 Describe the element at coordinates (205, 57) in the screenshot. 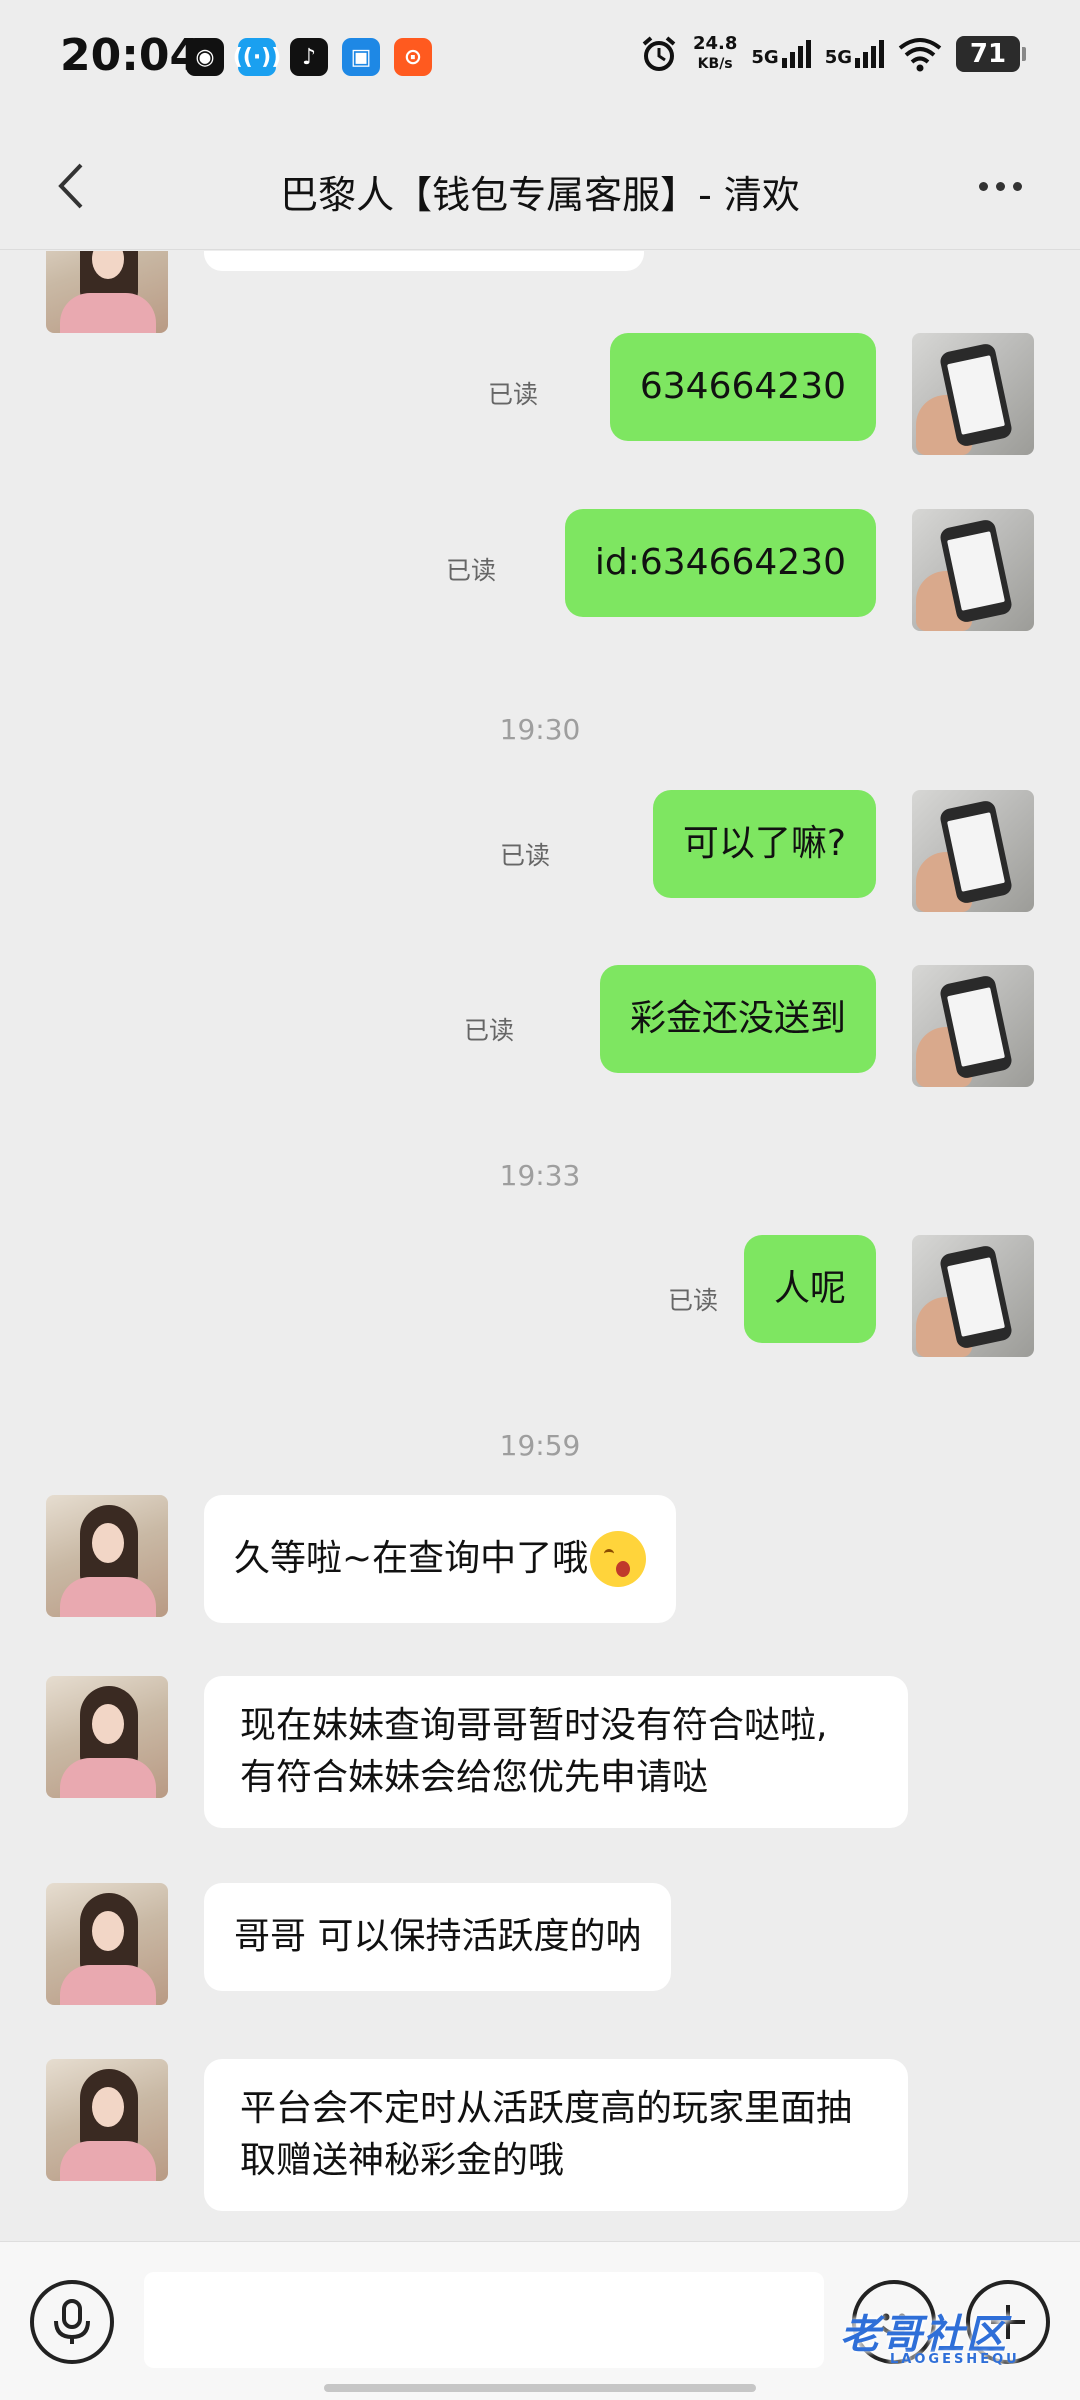

I see `qq-icon: ◉` at that location.